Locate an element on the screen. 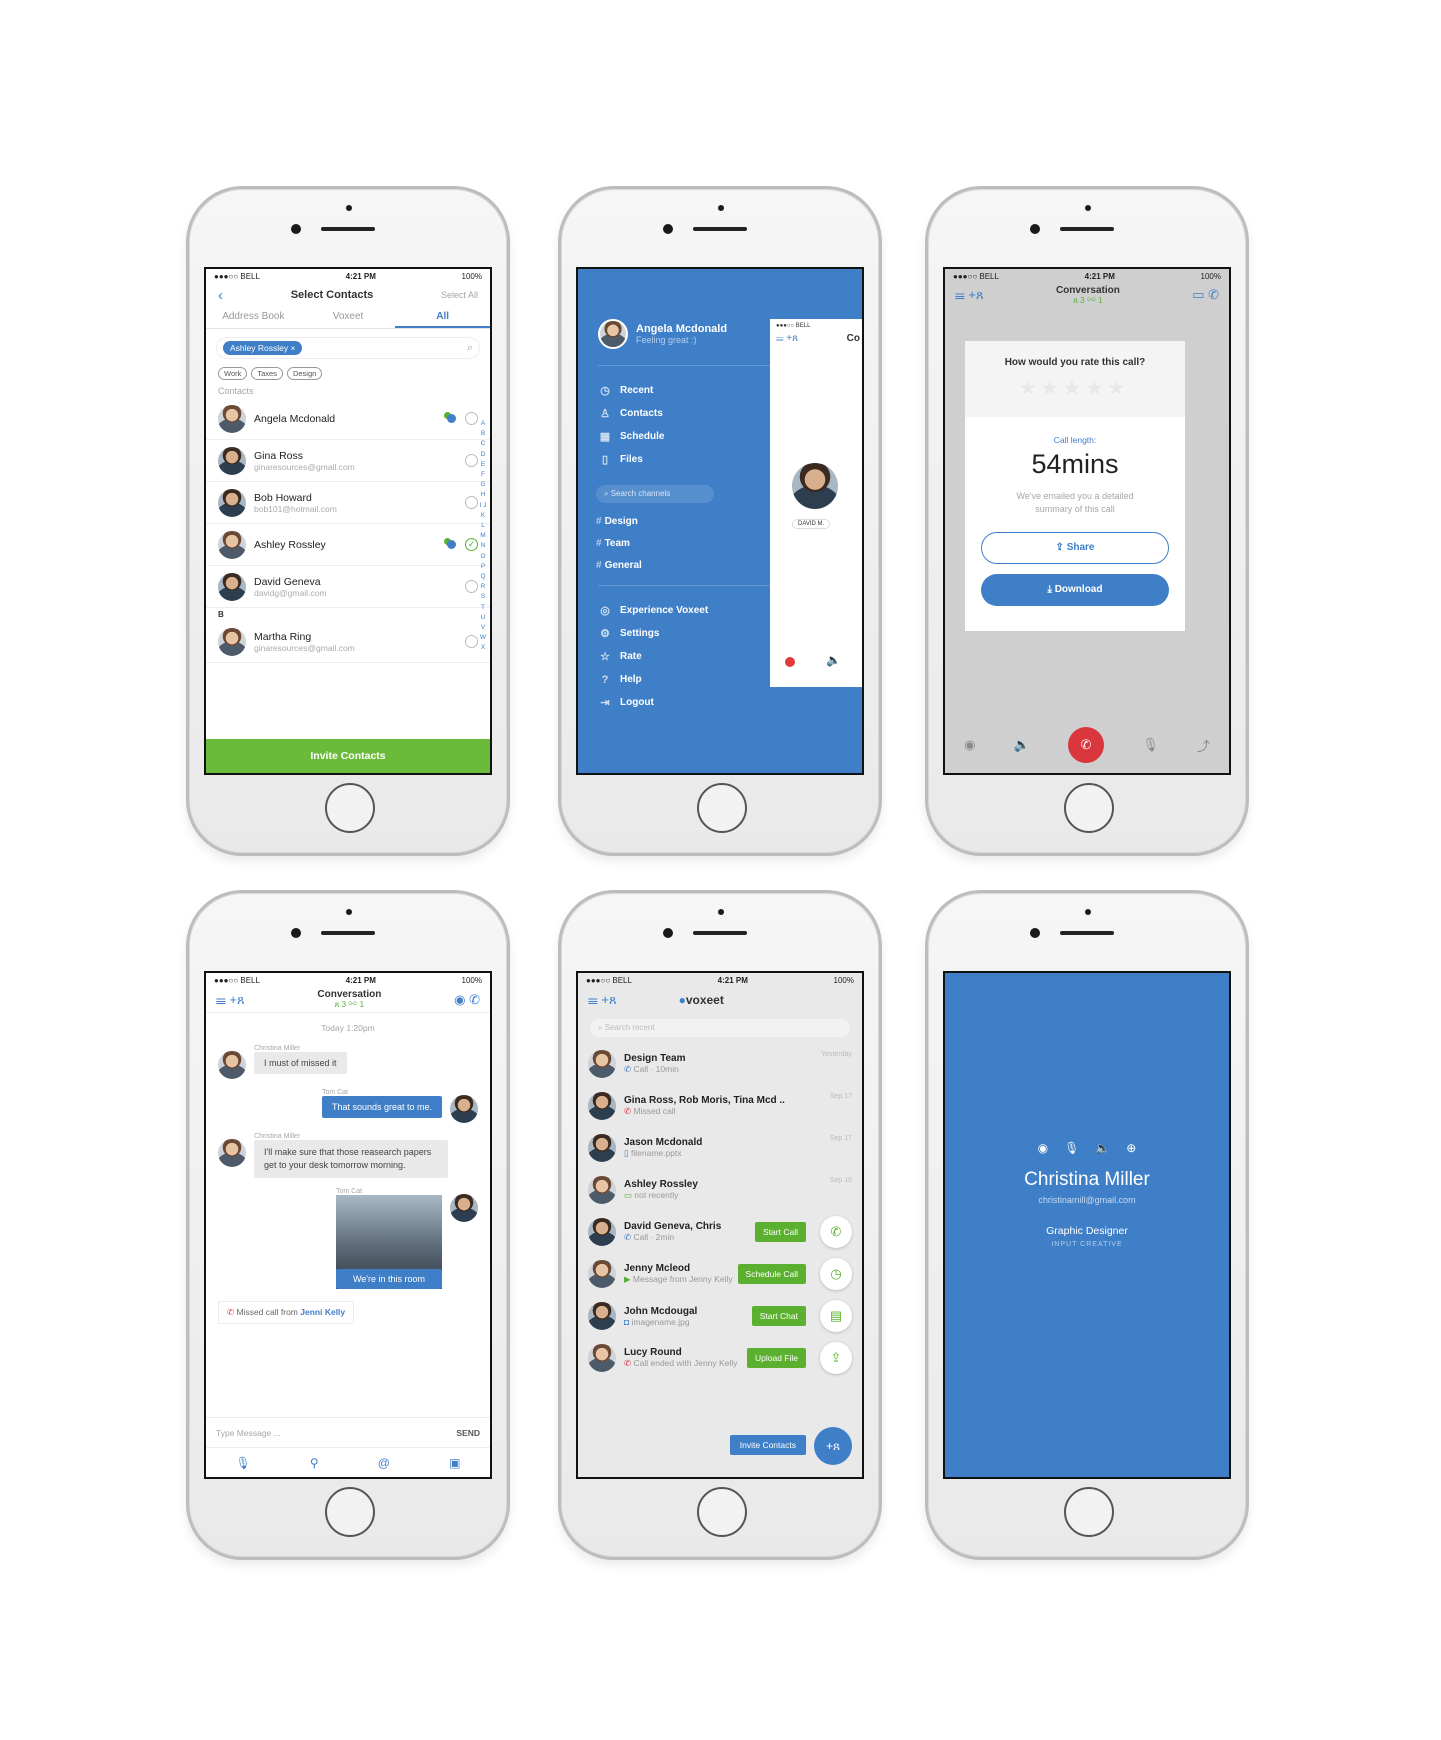 The width and height of the screenshot is (1441, 1740). star-rating: ★★★★★ is located at coordinates (1075, 388).